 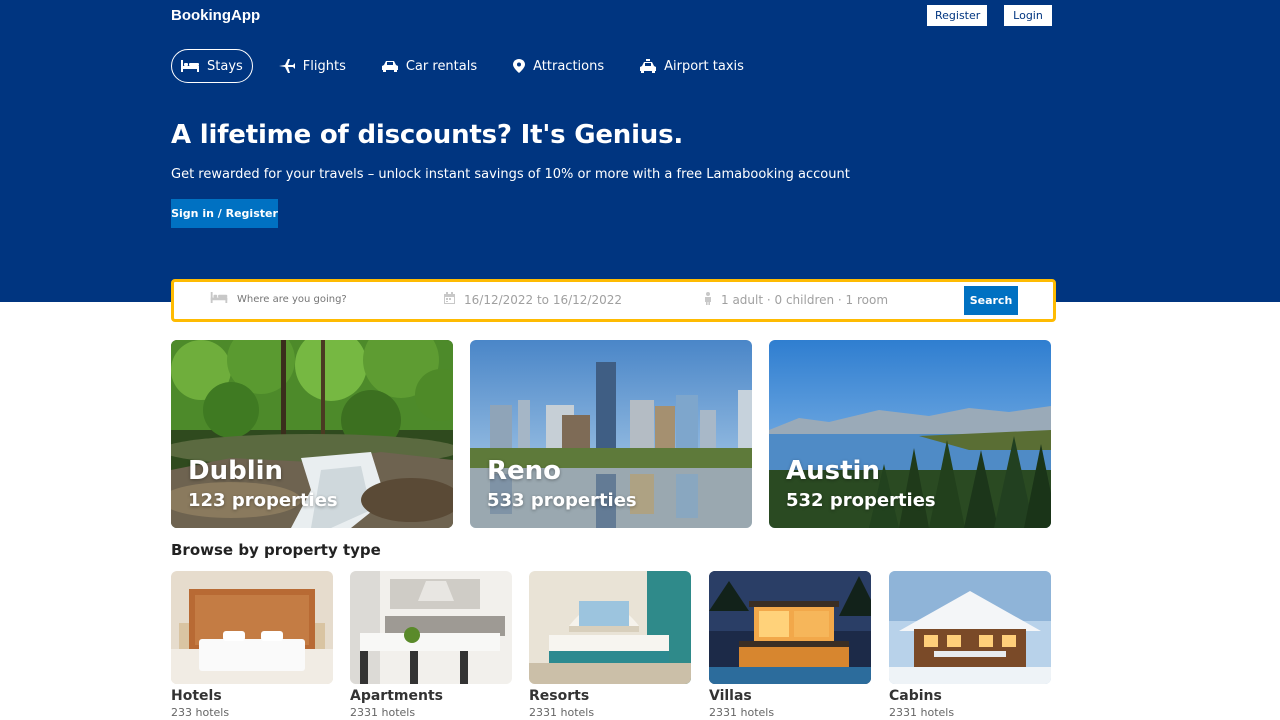 What do you see at coordinates (861, 500) in the screenshot?
I see `featured-property-count: 532 properties` at bounding box center [861, 500].